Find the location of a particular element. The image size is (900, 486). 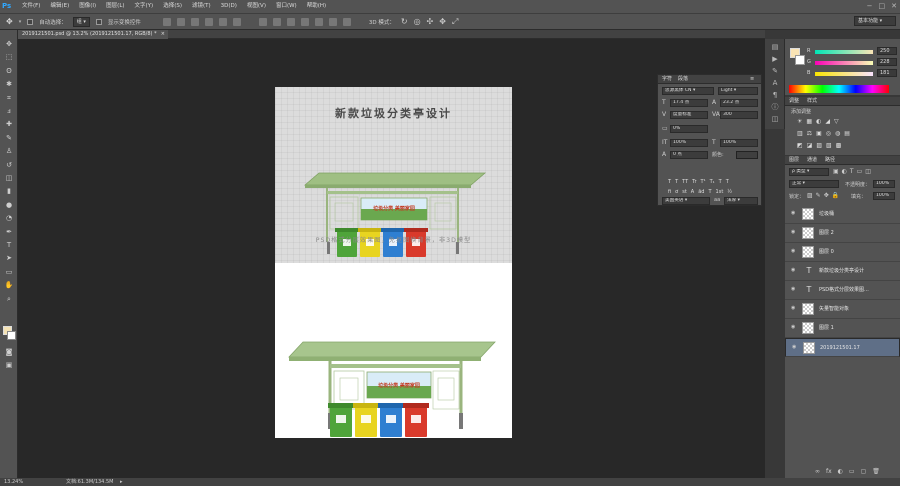

distribute-5-icon is located at coordinates (318, 21).